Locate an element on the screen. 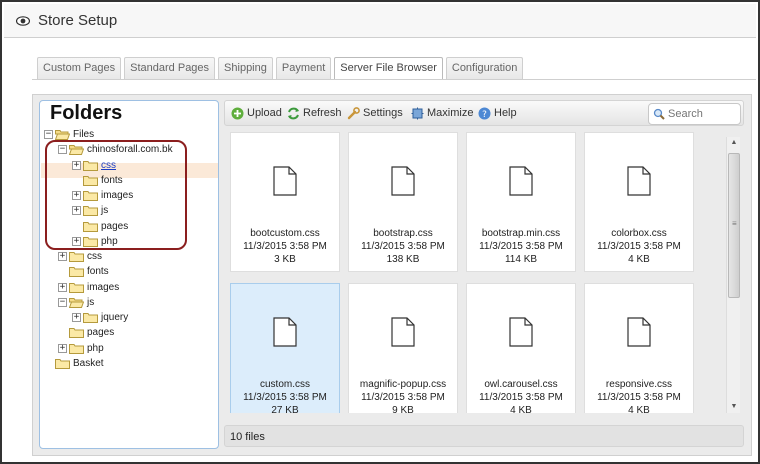 Image resolution: width=760 pixels, height=464 pixels. folder-node-basket: Basket is located at coordinates (74, 363).